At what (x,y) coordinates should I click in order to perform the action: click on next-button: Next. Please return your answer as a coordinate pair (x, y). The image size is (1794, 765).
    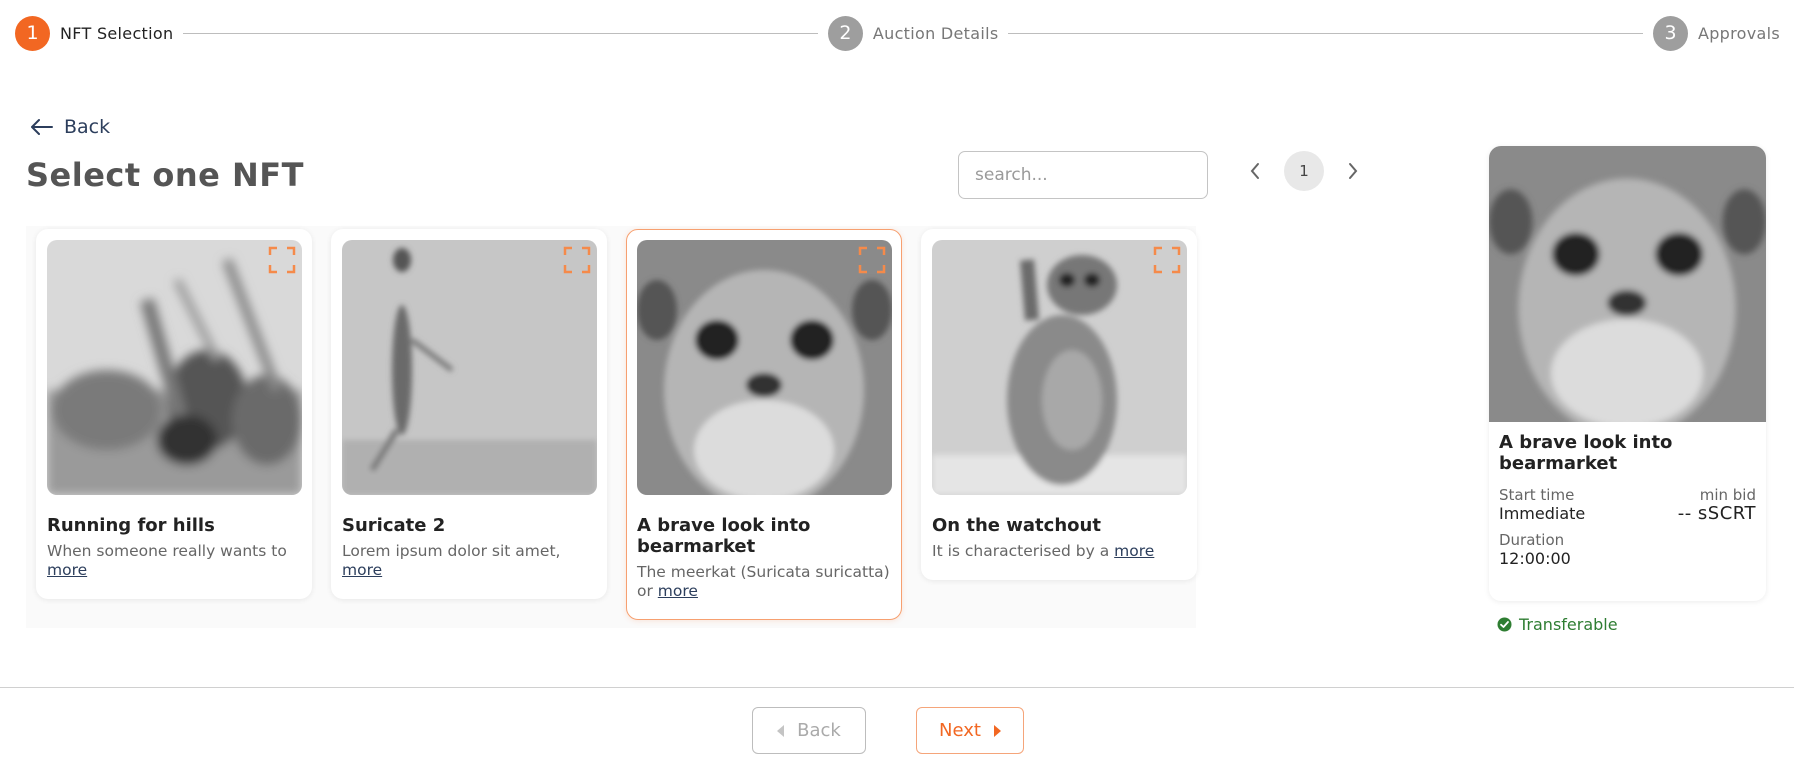
    Looking at the image, I should click on (970, 730).